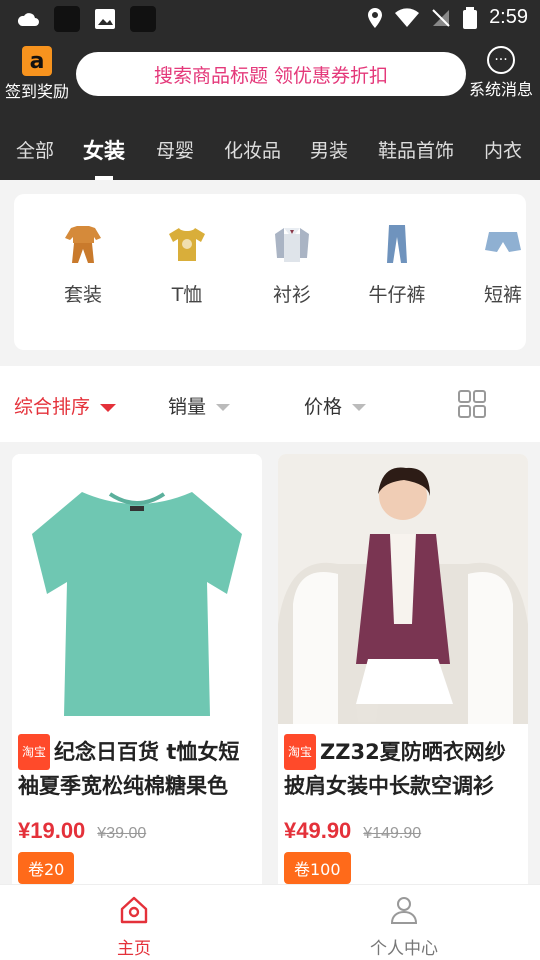 This screenshot has width=540, height=960. What do you see at coordinates (270, 922) in the screenshot?
I see `bottom-navigation: 主页 个人中心` at bounding box center [270, 922].